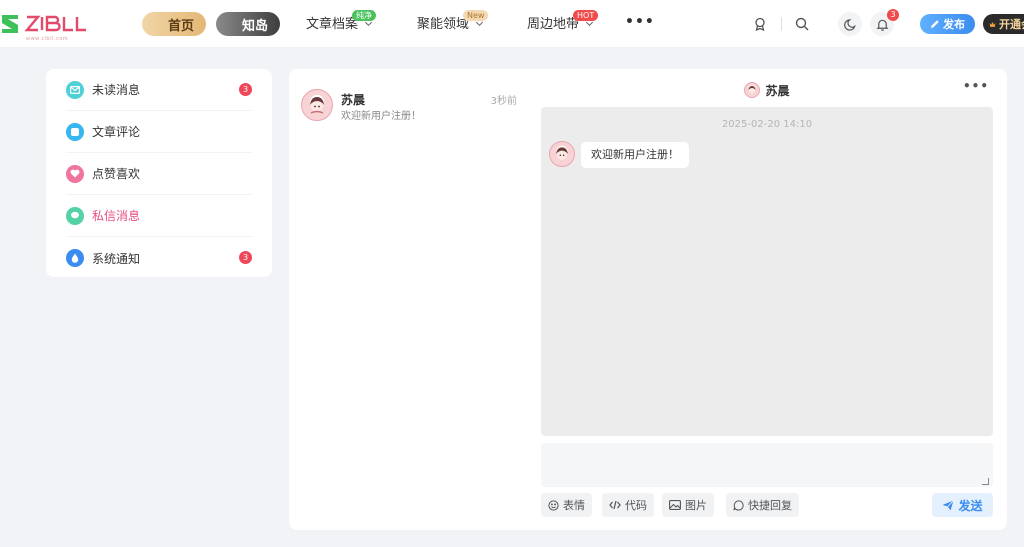  I want to click on site-logo: www.zibll.com, so click(47, 27).